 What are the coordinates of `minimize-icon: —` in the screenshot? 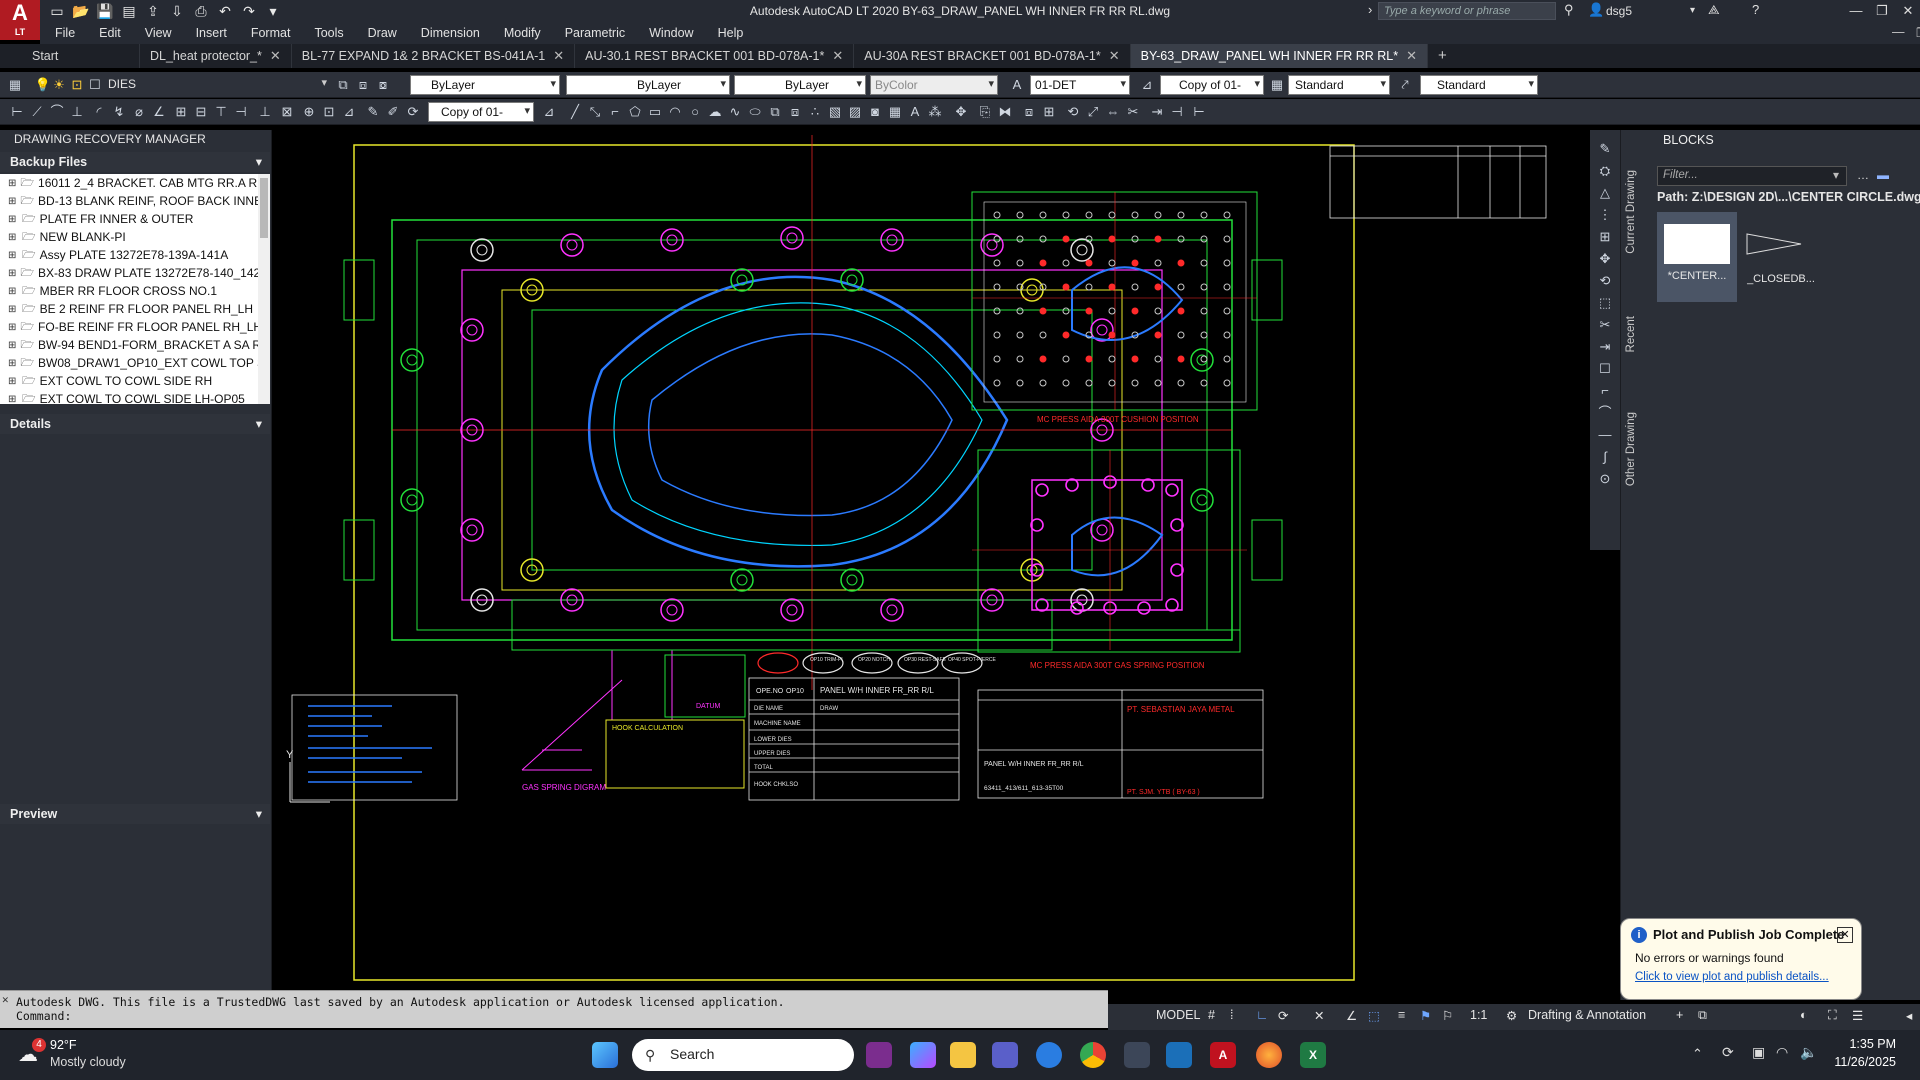 It's located at (1856, 11).